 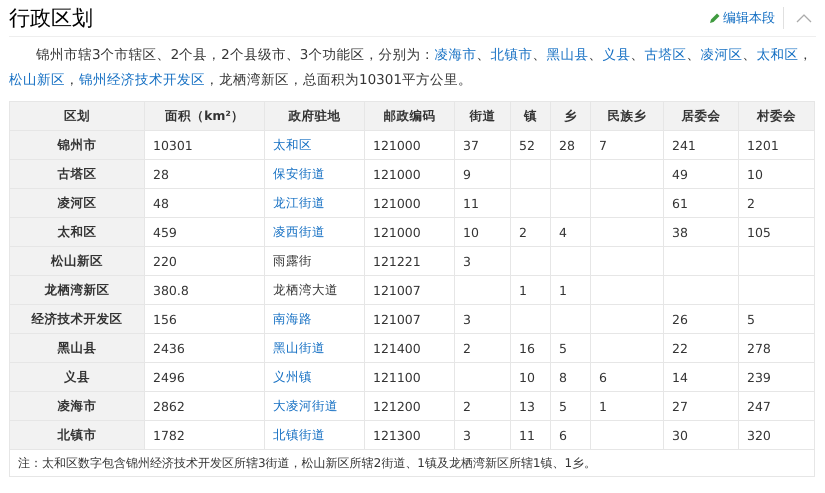 I want to click on row-header: 松山新区, so click(x=77, y=261).